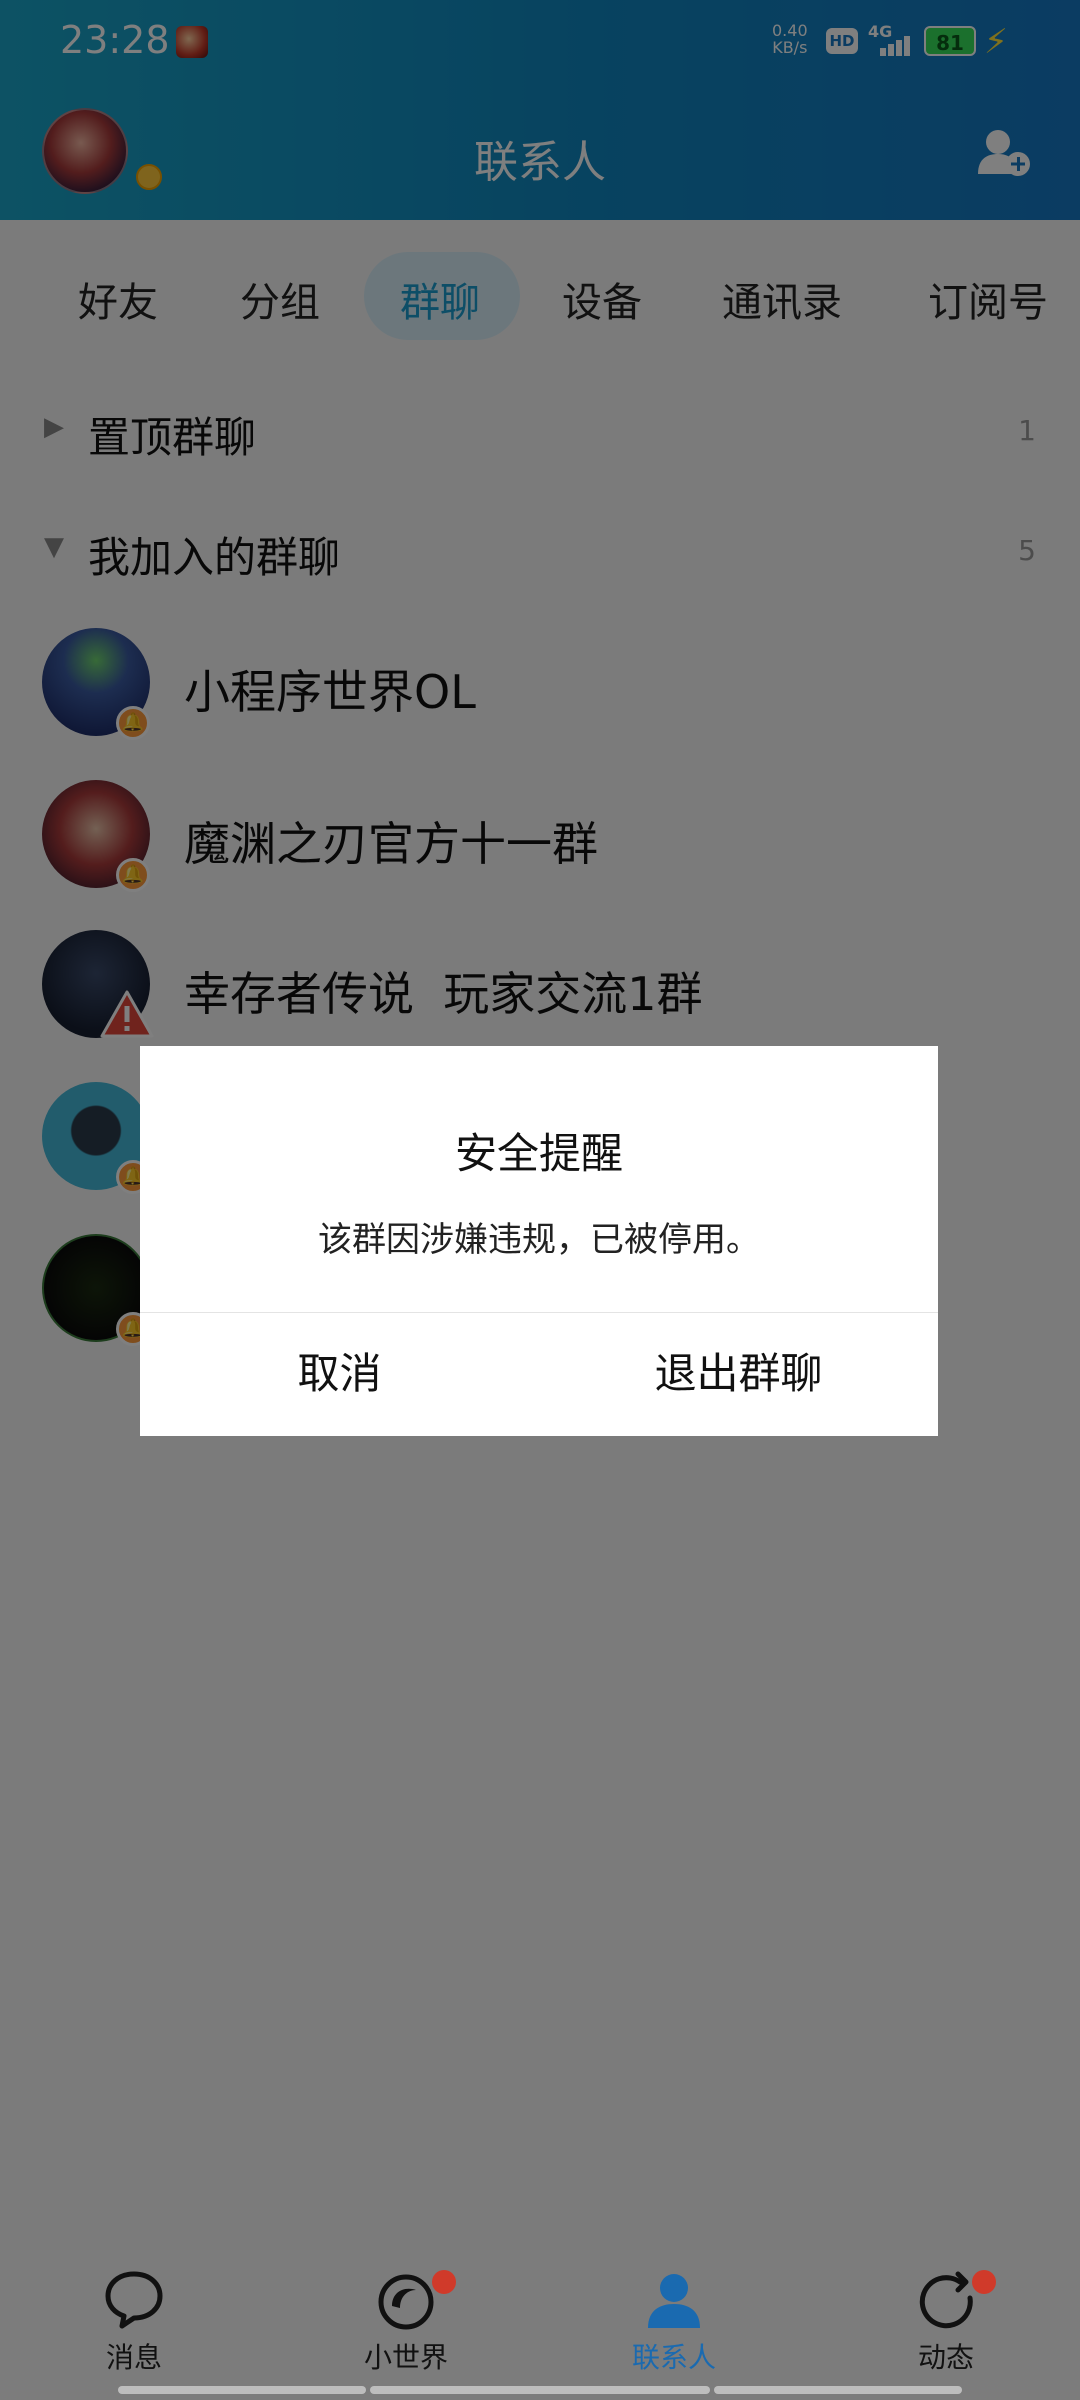 The image size is (1080, 2400). What do you see at coordinates (538, 1153) in the screenshot?
I see `dialog-title: 安全提醒` at bounding box center [538, 1153].